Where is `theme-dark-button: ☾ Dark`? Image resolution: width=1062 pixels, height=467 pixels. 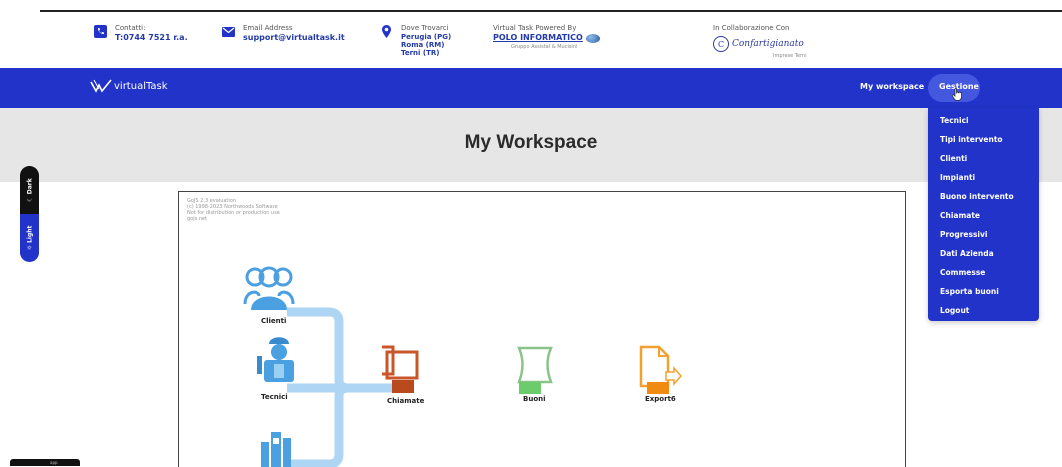 theme-dark-button: ☾ Dark is located at coordinates (29, 190).